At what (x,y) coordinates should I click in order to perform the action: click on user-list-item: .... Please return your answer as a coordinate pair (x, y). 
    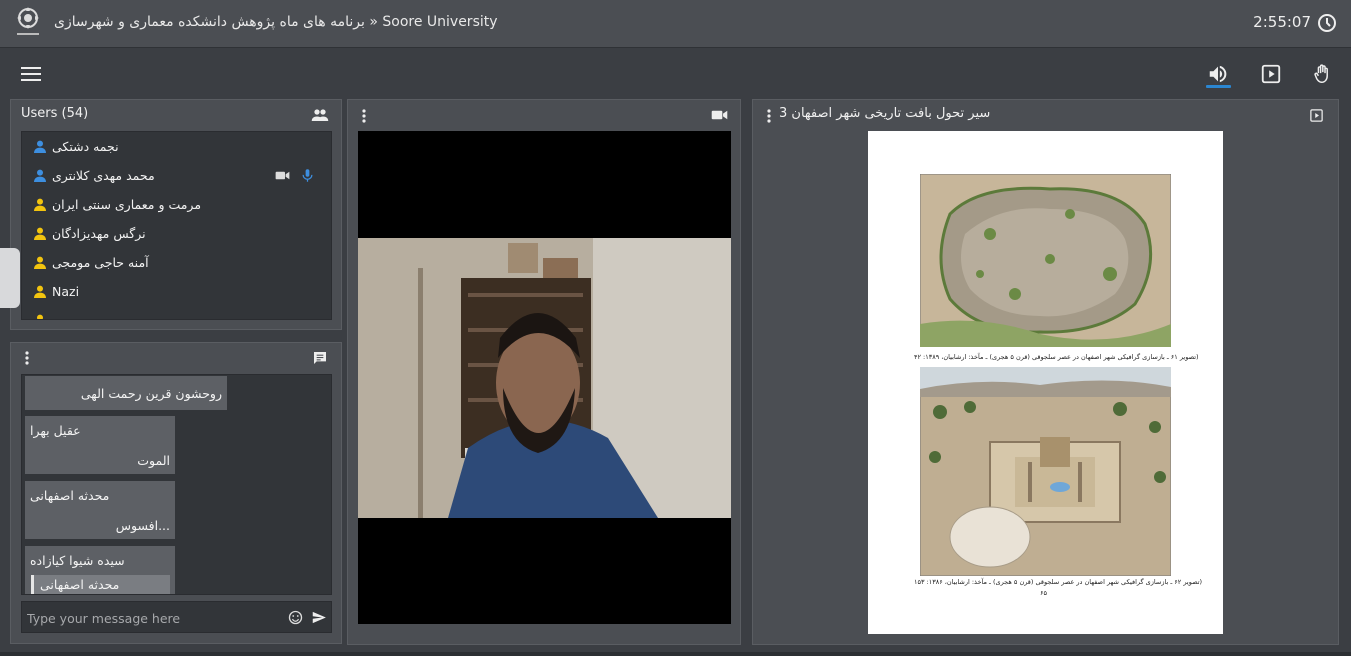
    Looking at the image, I should click on (176, 312).